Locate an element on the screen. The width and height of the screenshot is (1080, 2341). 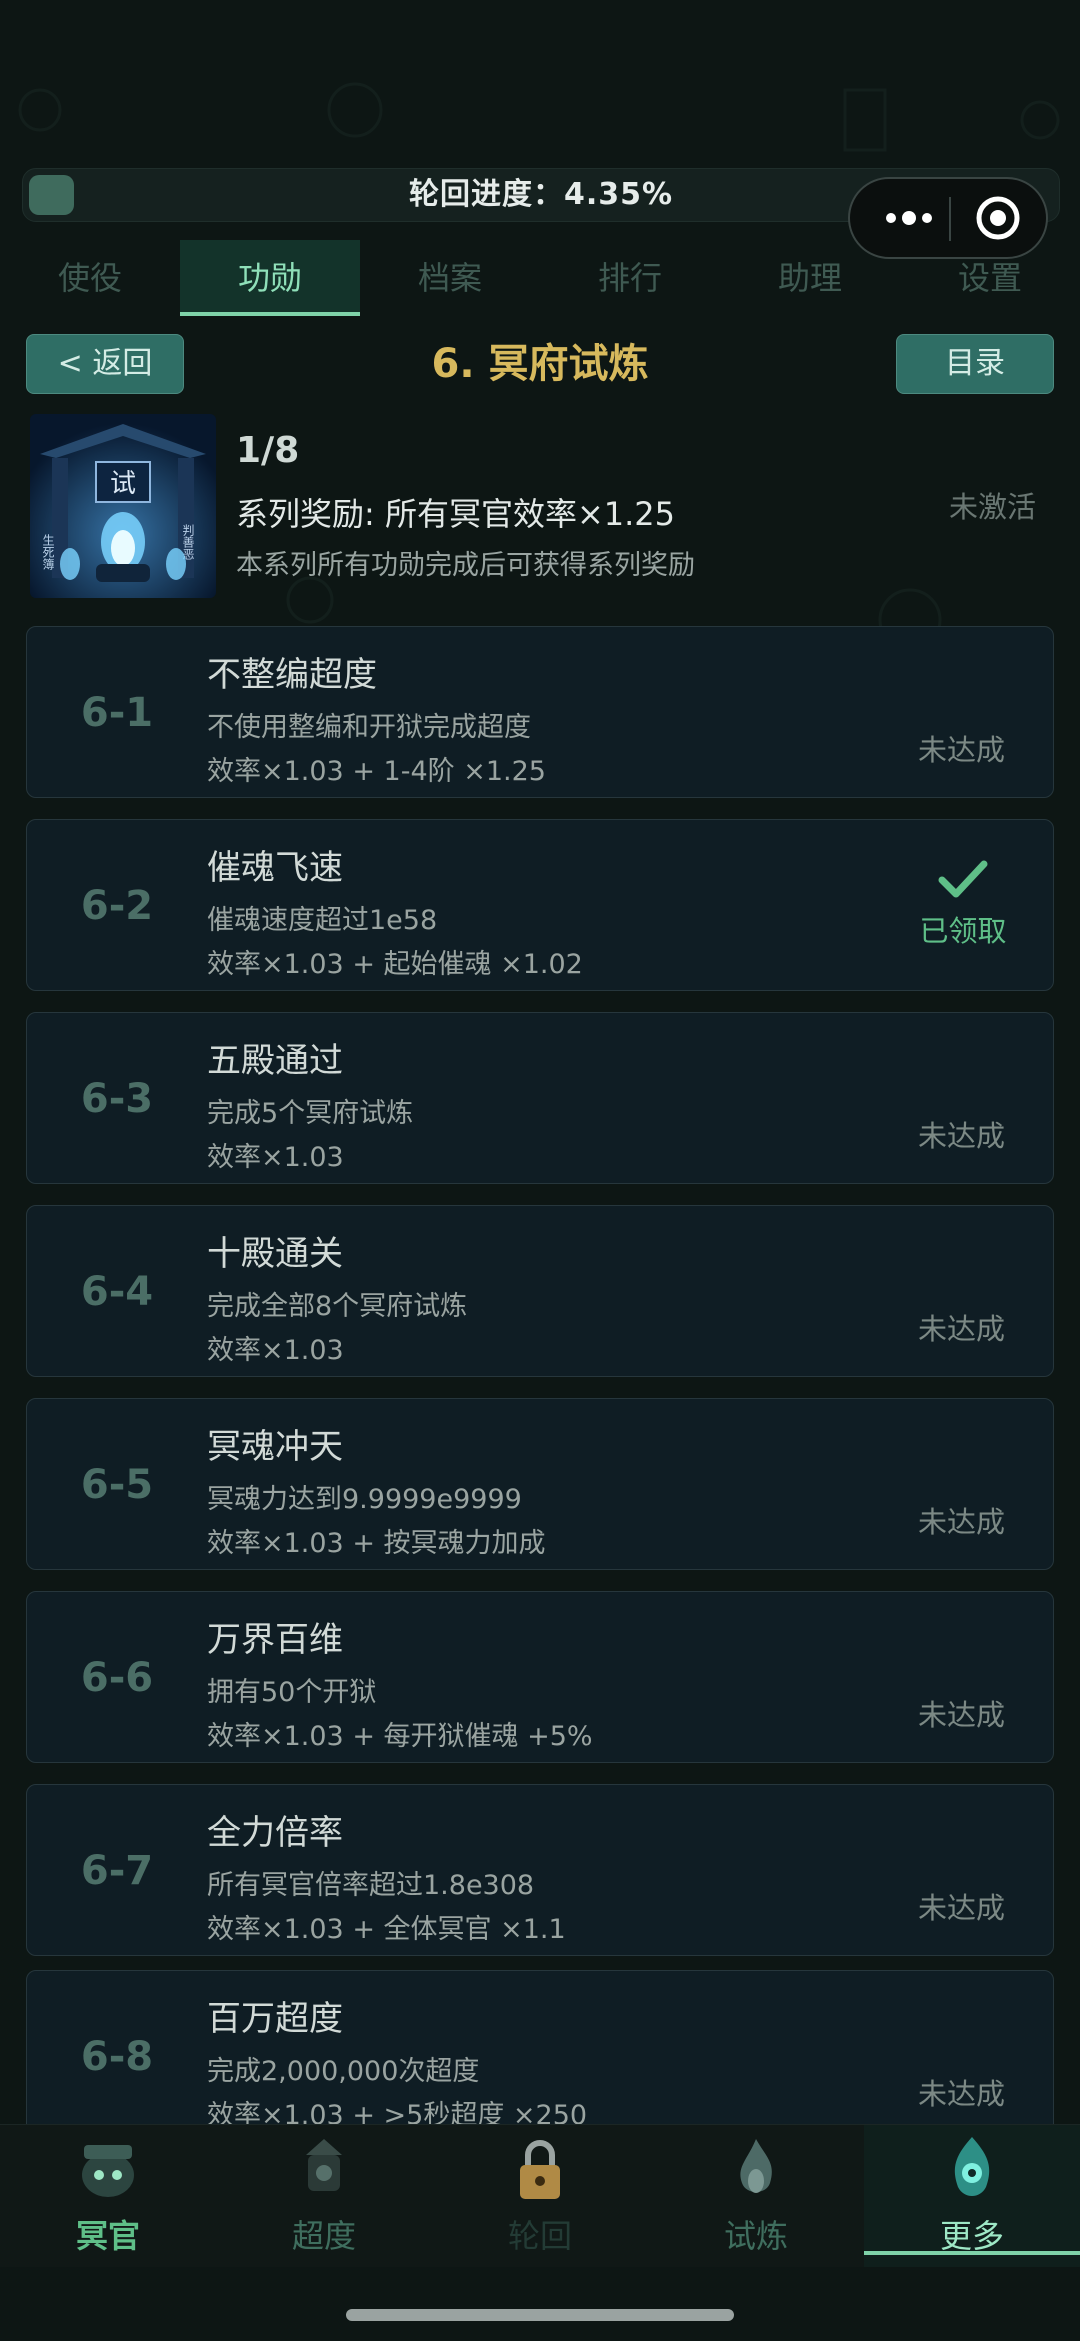
page-title: 6. 冥府试炼 is located at coordinates (540, 364).